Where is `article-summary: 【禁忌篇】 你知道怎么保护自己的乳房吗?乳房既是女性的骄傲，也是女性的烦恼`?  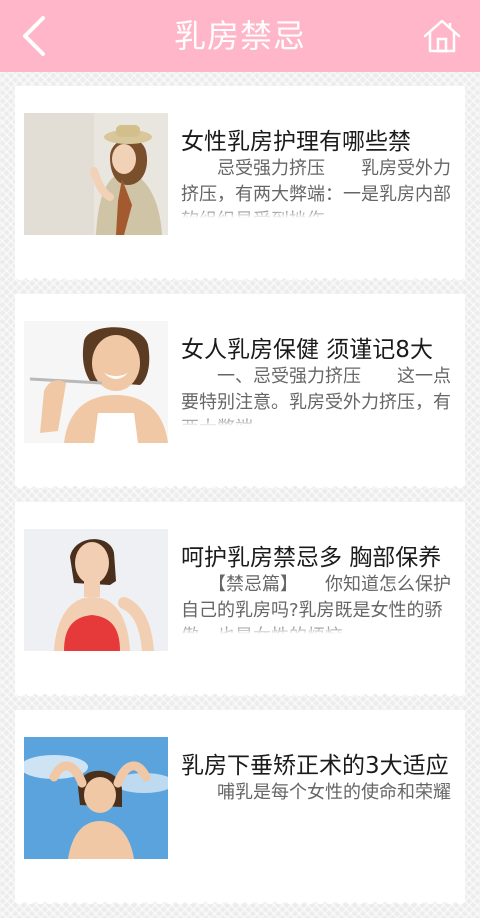 article-summary: 【禁忌篇】 你知道怎么保护自己的乳房吗?乳房既是女性的骄傲，也是女性的烦恼 is located at coordinates (321, 603).